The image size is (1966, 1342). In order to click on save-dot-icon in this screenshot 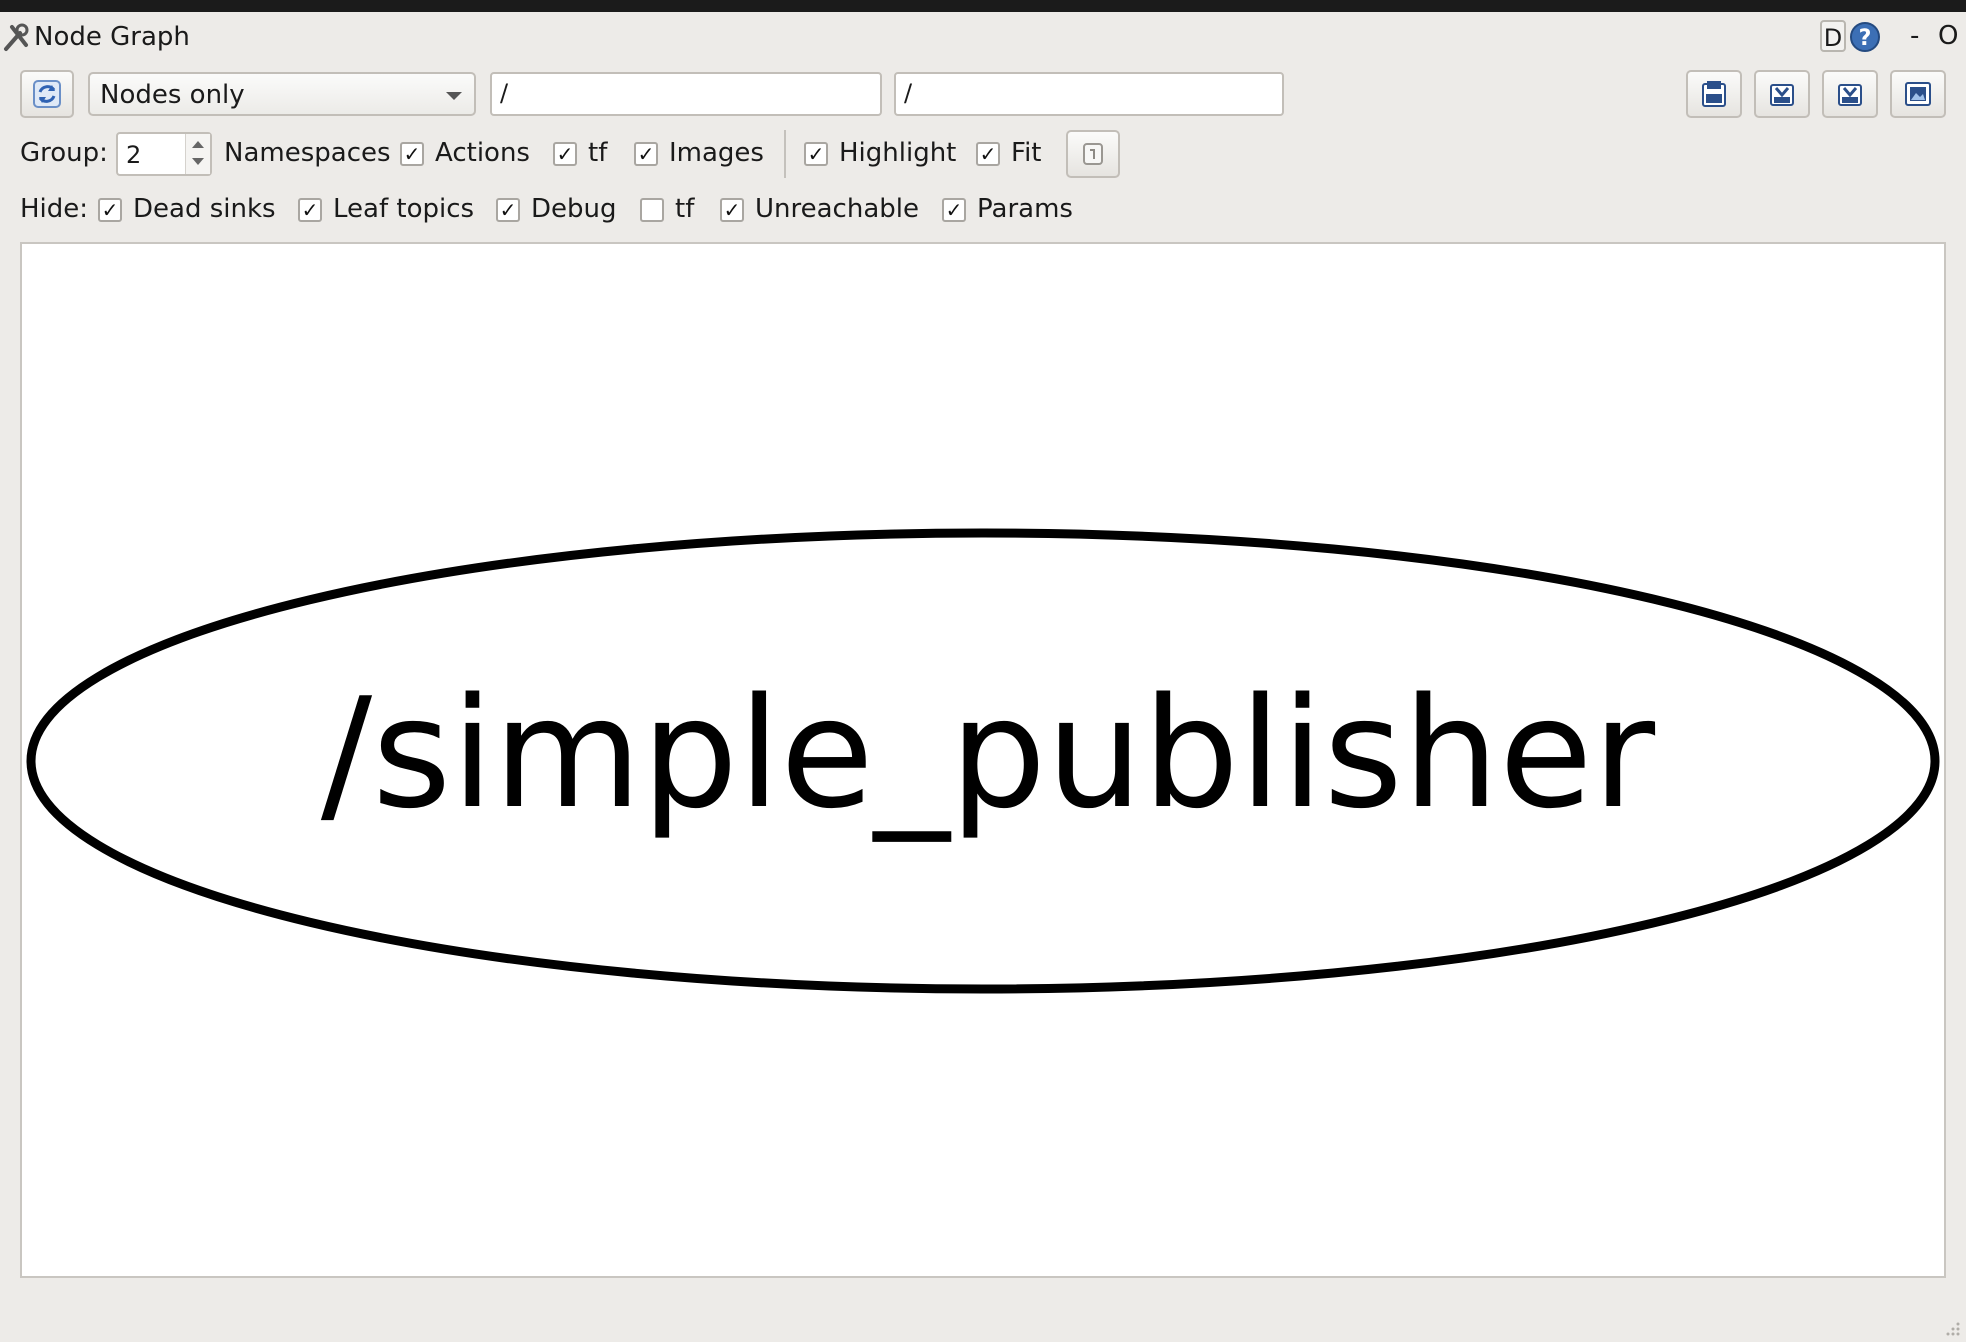, I will do `click(1782, 95)`.